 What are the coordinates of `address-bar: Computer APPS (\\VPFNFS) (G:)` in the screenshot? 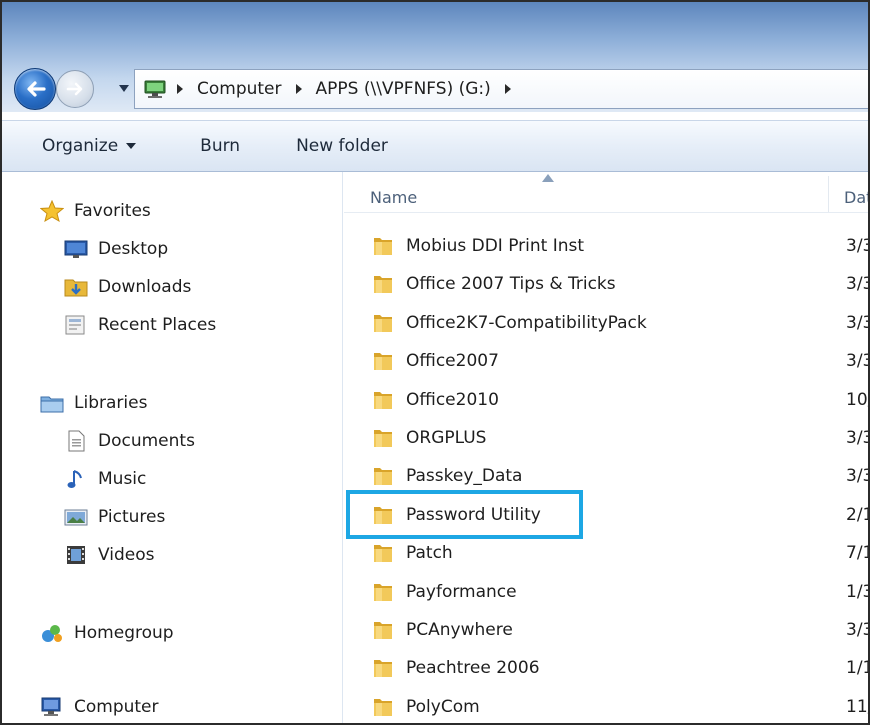 It's located at (501, 89).